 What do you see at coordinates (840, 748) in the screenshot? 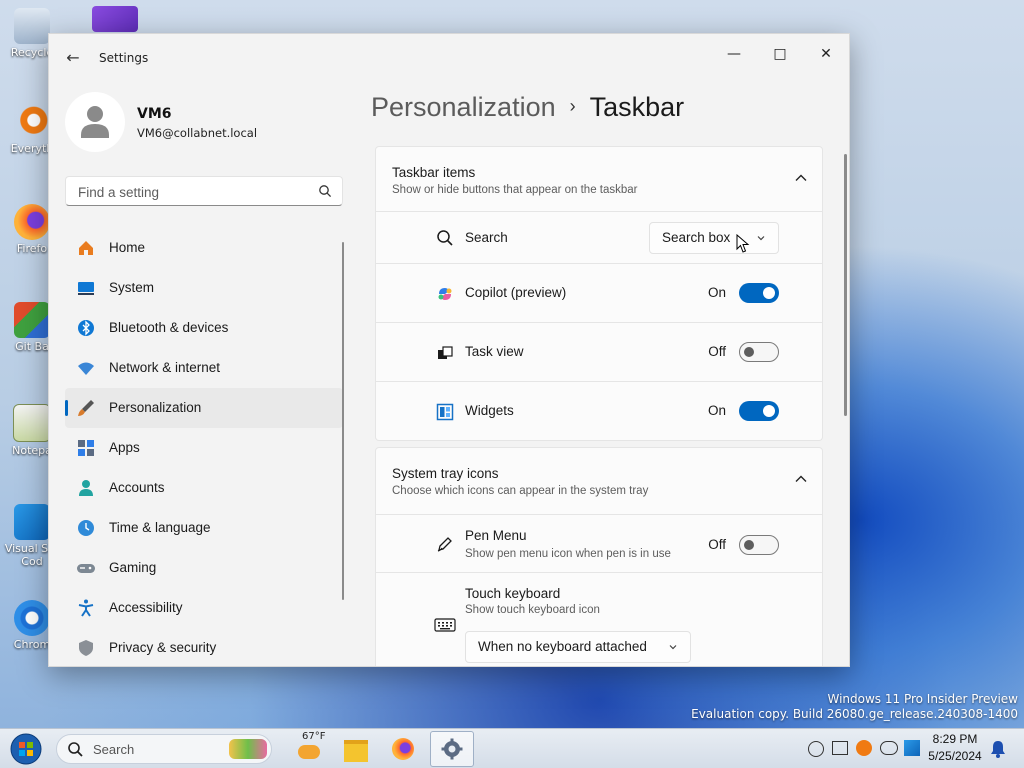
I see `display-icon` at bounding box center [840, 748].